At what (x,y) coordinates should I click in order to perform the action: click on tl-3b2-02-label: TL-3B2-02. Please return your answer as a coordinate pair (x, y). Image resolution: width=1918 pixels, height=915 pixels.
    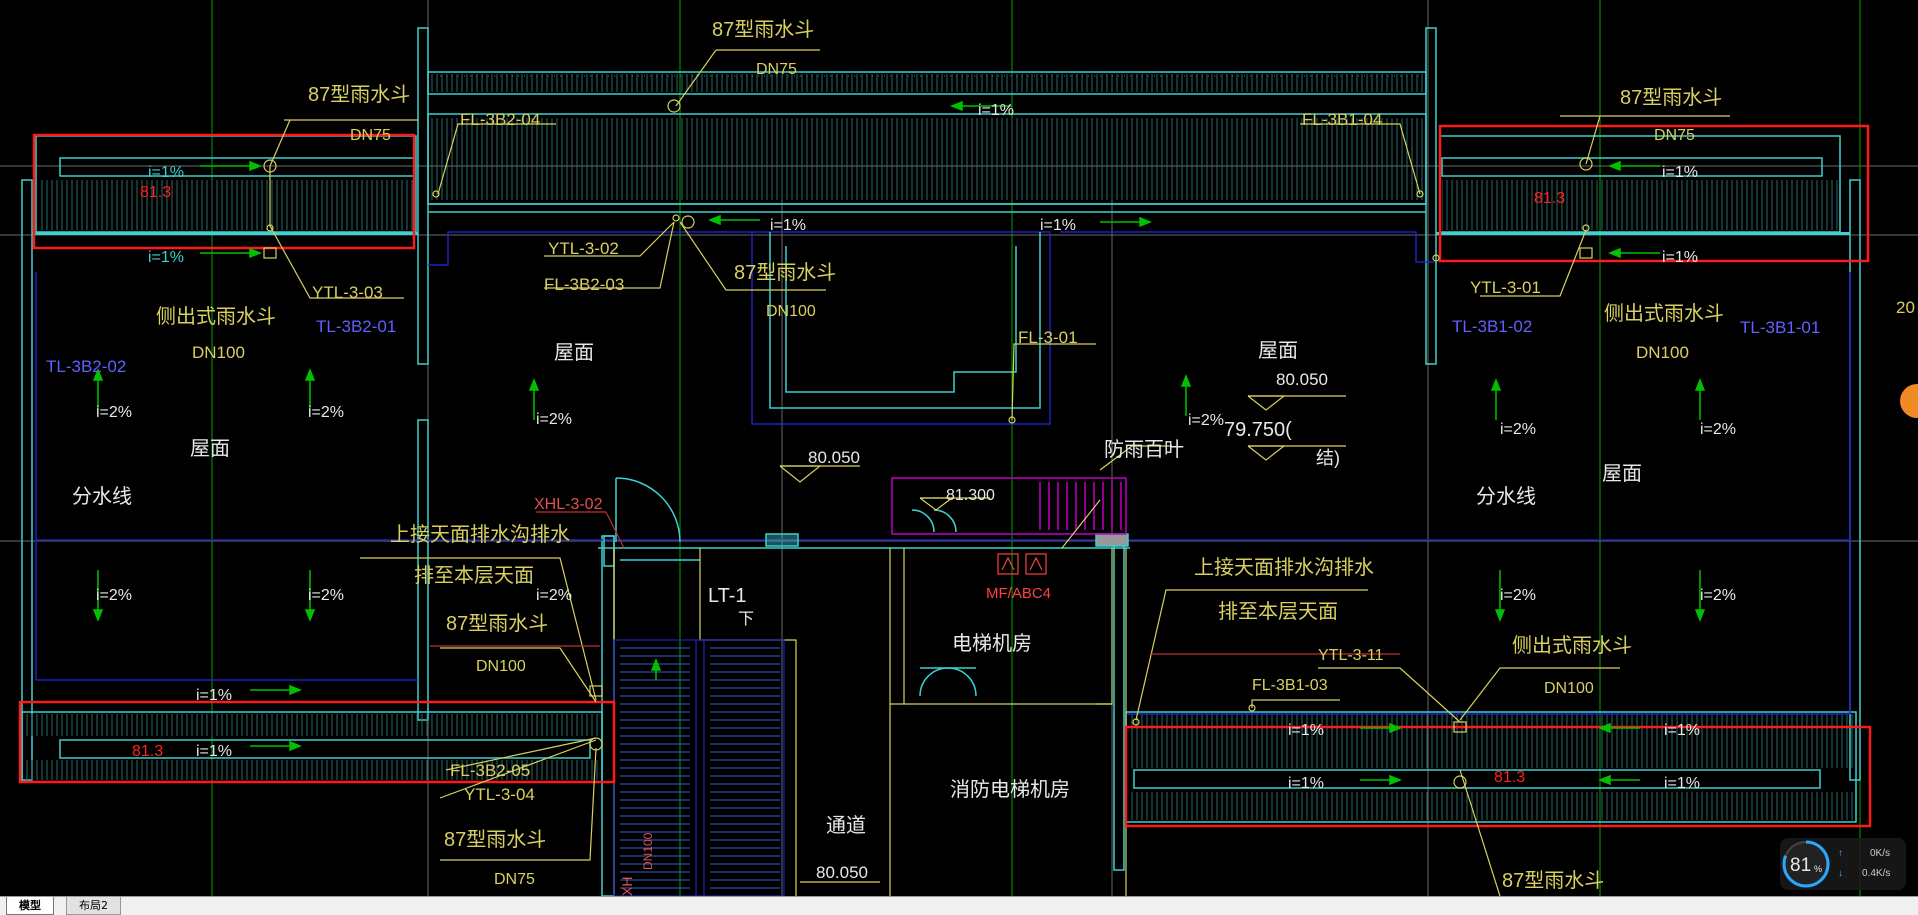
    Looking at the image, I should click on (86, 366).